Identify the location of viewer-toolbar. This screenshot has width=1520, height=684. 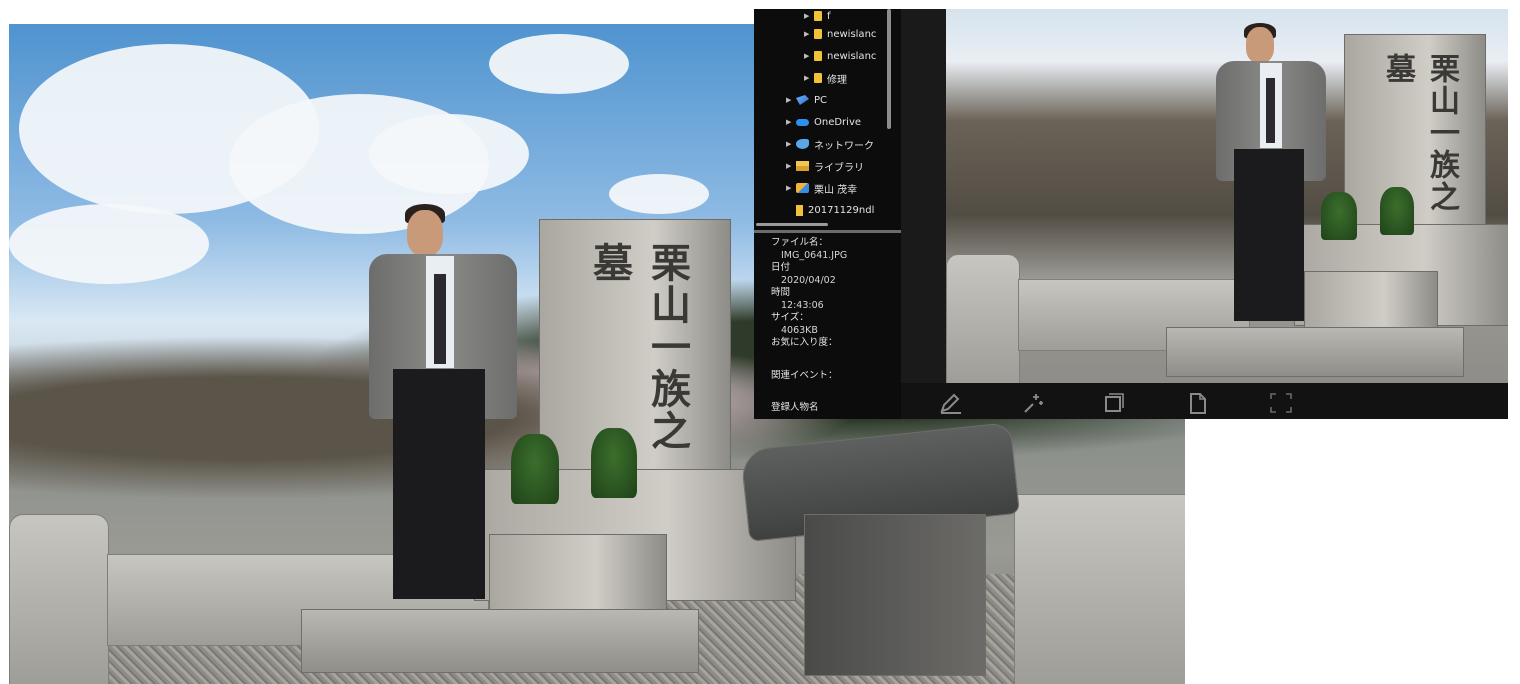
(1204, 401).